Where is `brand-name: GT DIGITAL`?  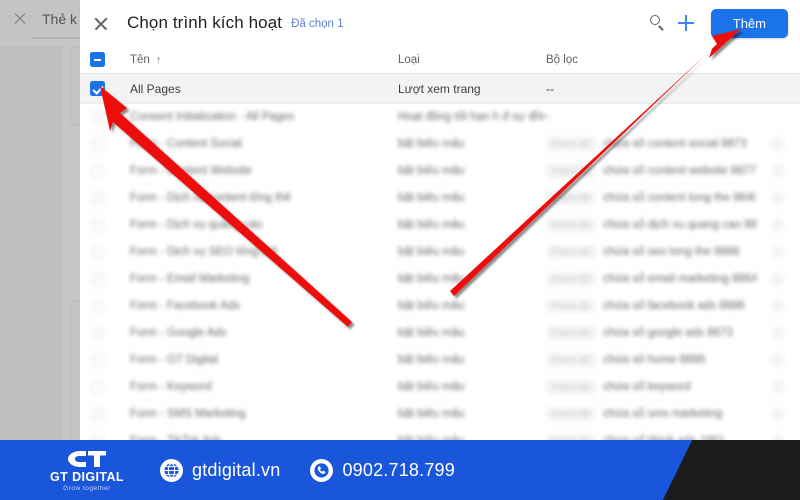
brand-name: GT DIGITAL is located at coordinates (87, 476).